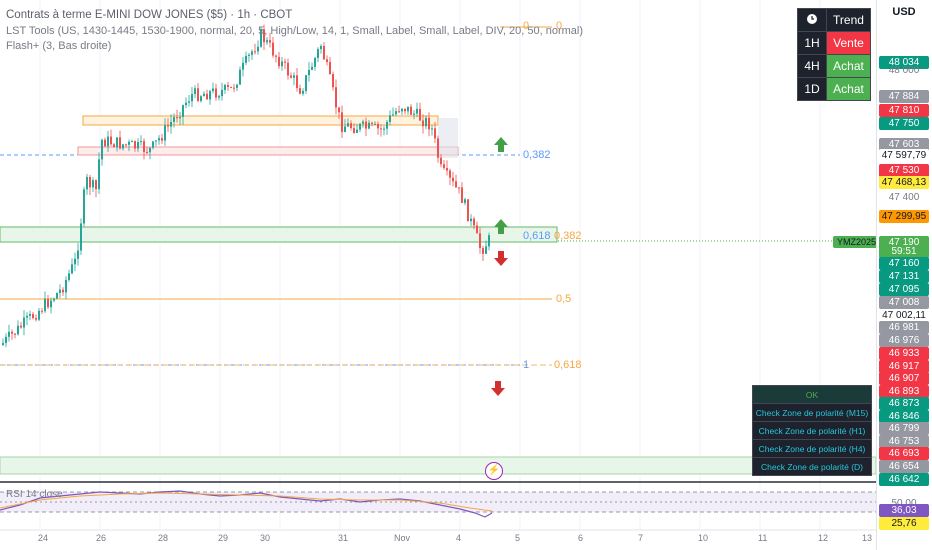 The image size is (932, 550). I want to click on price-label: 46 981, so click(904, 327).